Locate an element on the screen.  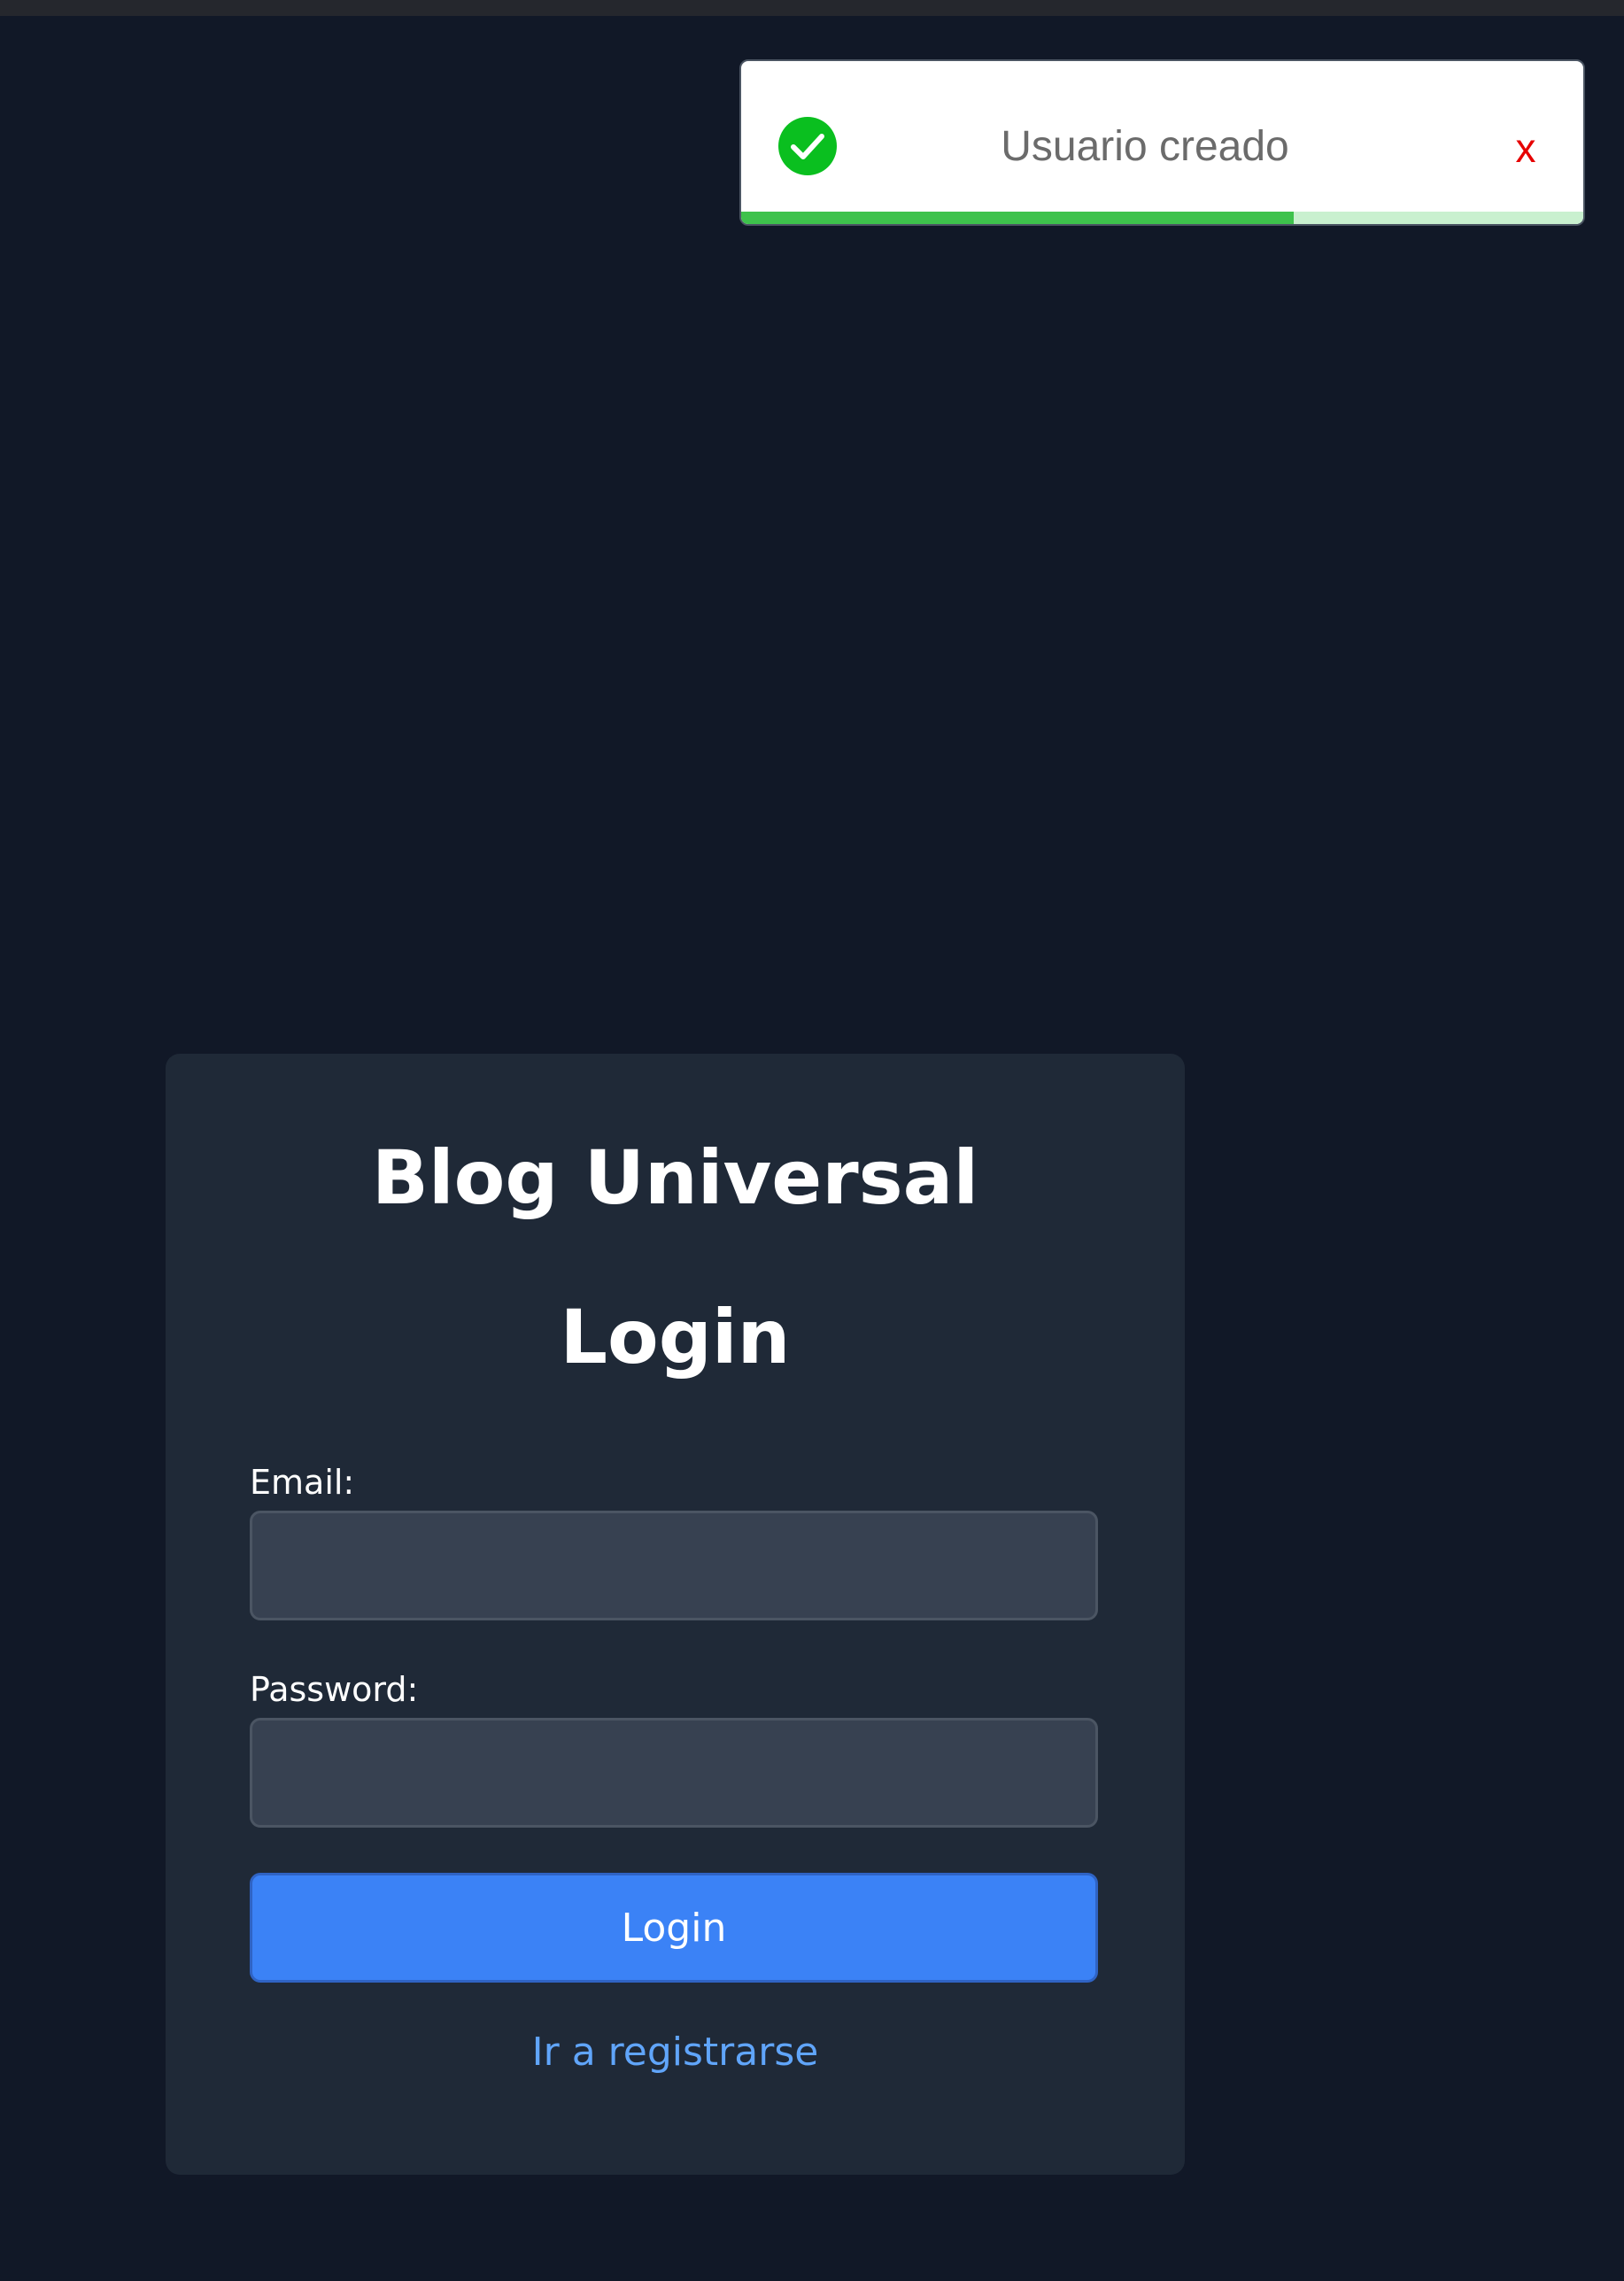
login-button: Login is located at coordinates (674, 1928).